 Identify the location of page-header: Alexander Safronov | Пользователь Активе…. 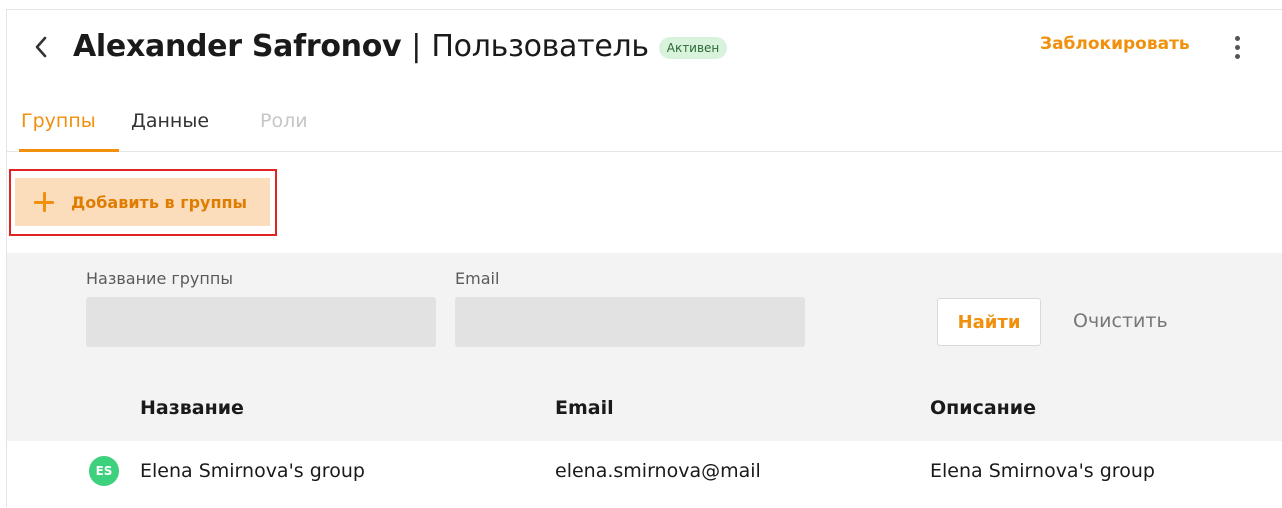
(644, 48).